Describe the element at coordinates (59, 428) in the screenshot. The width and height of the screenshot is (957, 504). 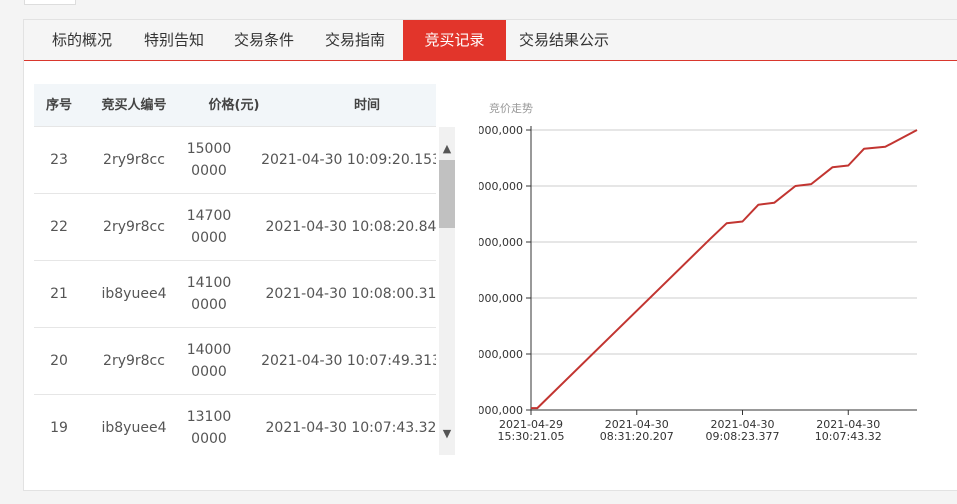
I see `cell-no: 19` at that location.